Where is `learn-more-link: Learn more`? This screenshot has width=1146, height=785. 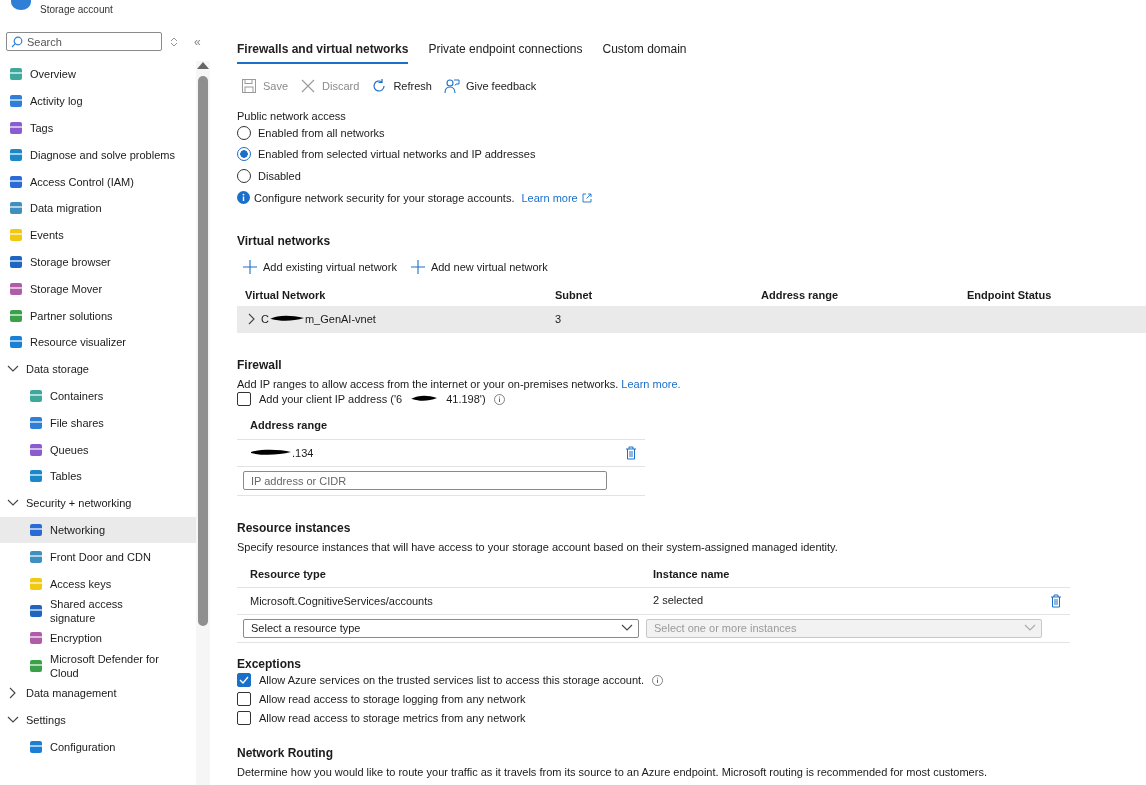
learn-more-link: Learn more is located at coordinates (549, 197).